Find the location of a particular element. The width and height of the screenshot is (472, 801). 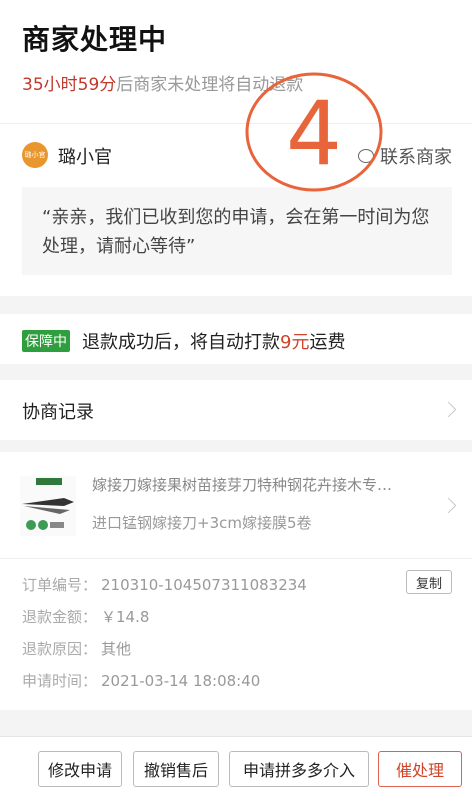

guarantee-text: 退款成功后，将自动打款9元运费 is located at coordinates (213, 341).